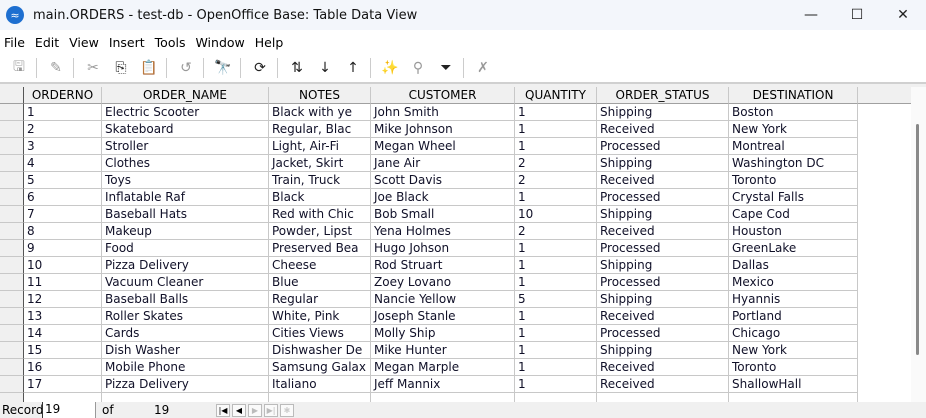  What do you see at coordinates (793, 282) in the screenshot?
I see `table-cell: Mexico` at bounding box center [793, 282].